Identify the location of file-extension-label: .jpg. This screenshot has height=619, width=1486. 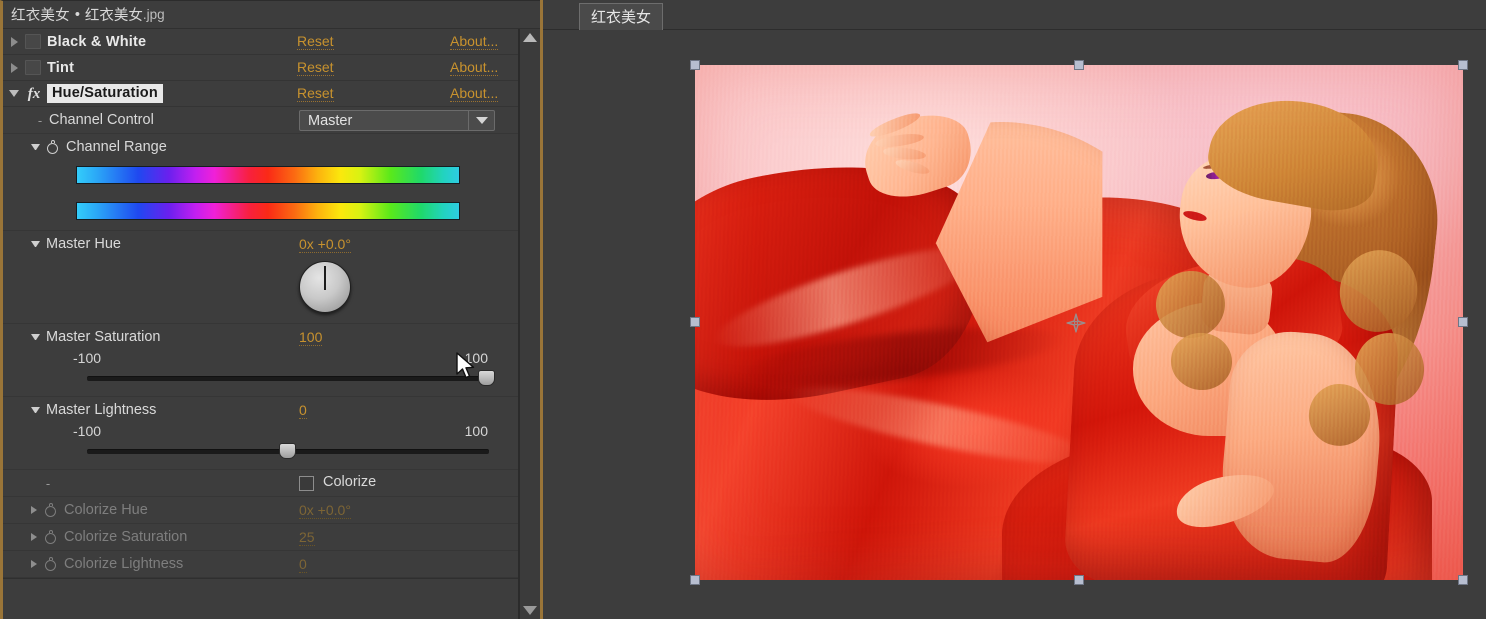
(153, 14).